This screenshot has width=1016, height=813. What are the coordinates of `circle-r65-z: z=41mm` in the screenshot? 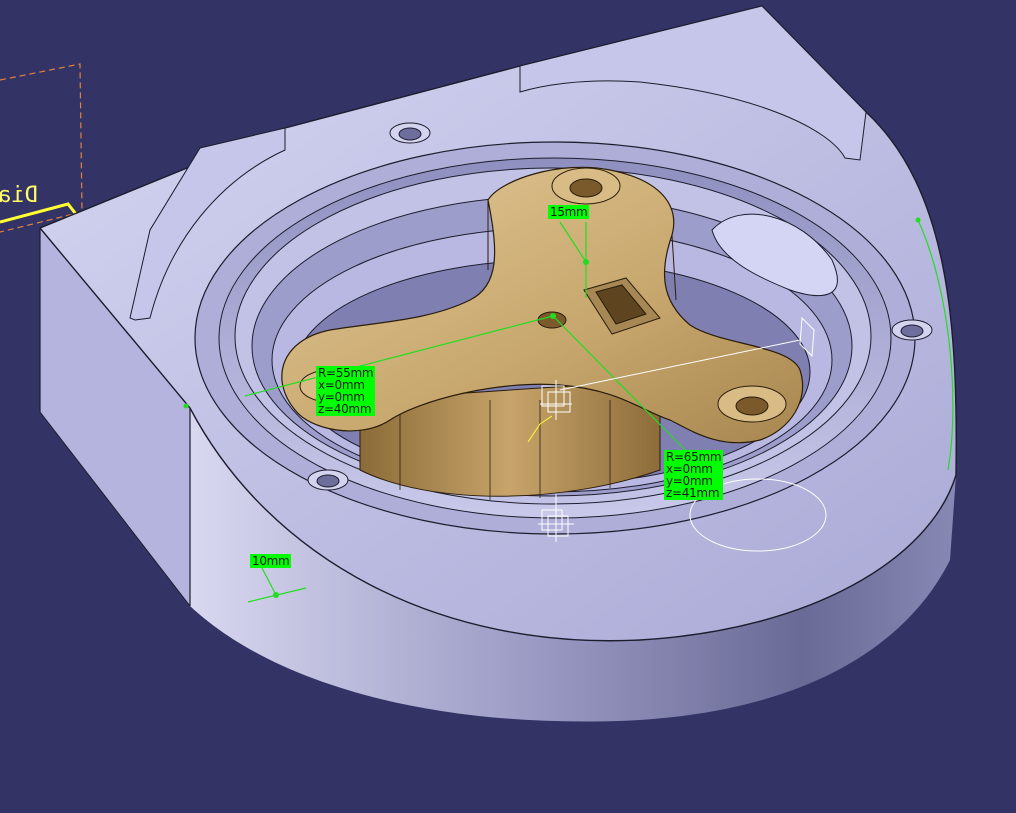 It's located at (693, 493).